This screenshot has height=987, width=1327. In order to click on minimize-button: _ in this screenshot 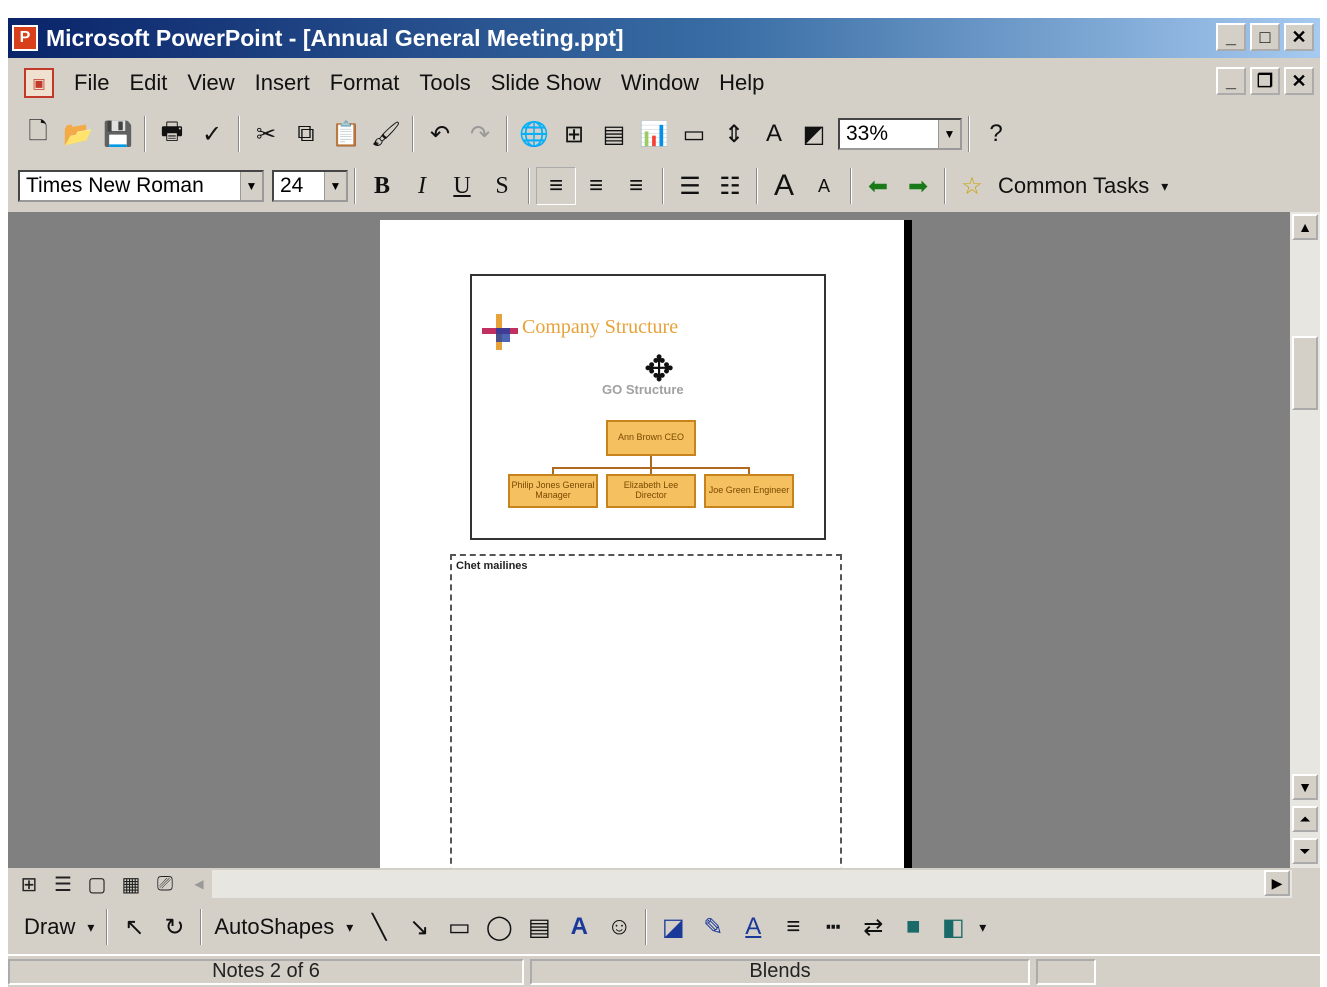, I will do `click(1231, 37)`.